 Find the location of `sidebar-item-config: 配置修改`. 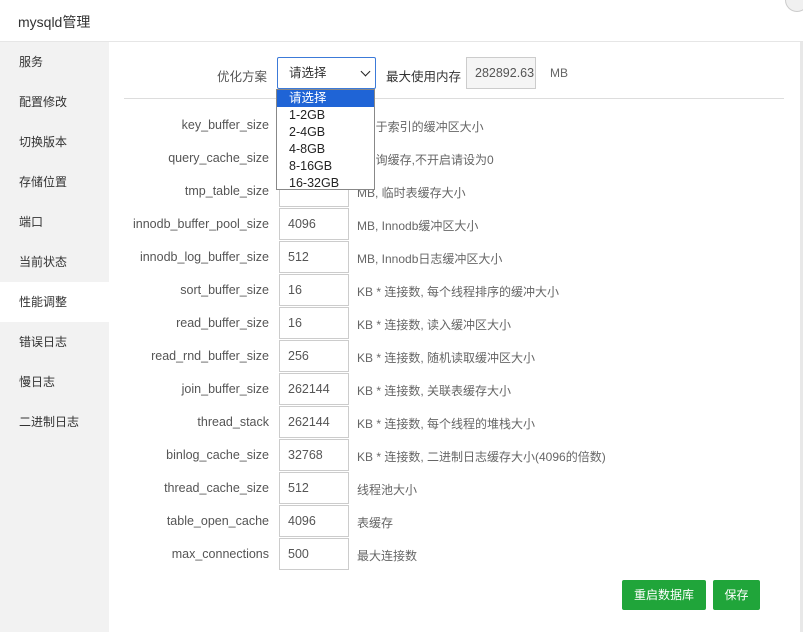

sidebar-item-config: 配置修改 is located at coordinates (54, 102).